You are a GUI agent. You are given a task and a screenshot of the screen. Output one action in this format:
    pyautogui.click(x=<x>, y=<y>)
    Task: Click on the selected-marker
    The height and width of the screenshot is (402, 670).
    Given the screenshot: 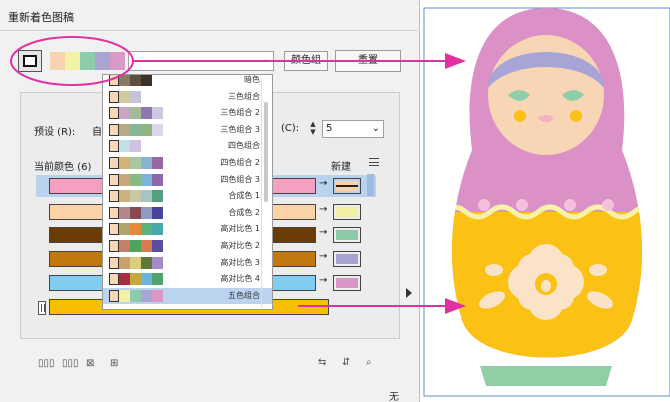 What is the action you would take?
    pyautogui.click(x=347, y=186)
    